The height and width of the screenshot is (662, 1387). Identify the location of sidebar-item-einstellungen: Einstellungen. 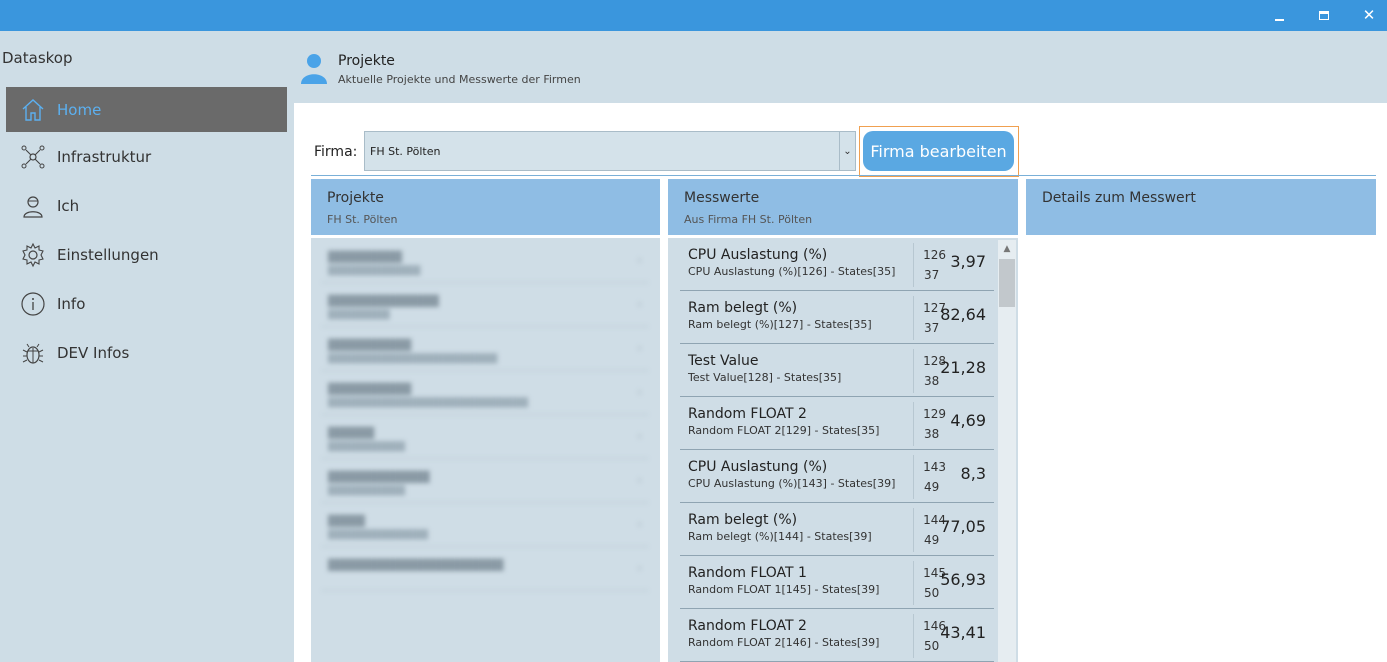
(146, 254).